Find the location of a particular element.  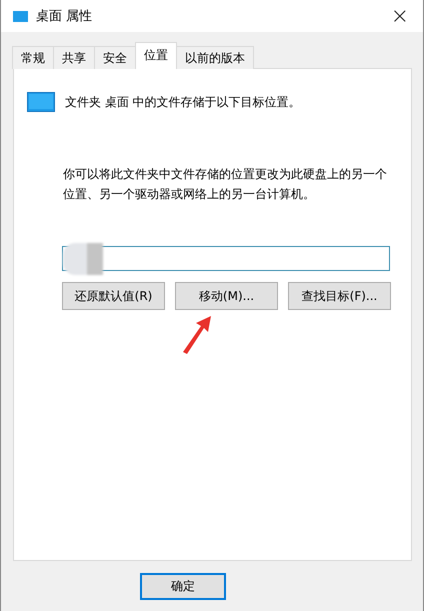

ok-button: 确定 is located at coordinates (183, 586).